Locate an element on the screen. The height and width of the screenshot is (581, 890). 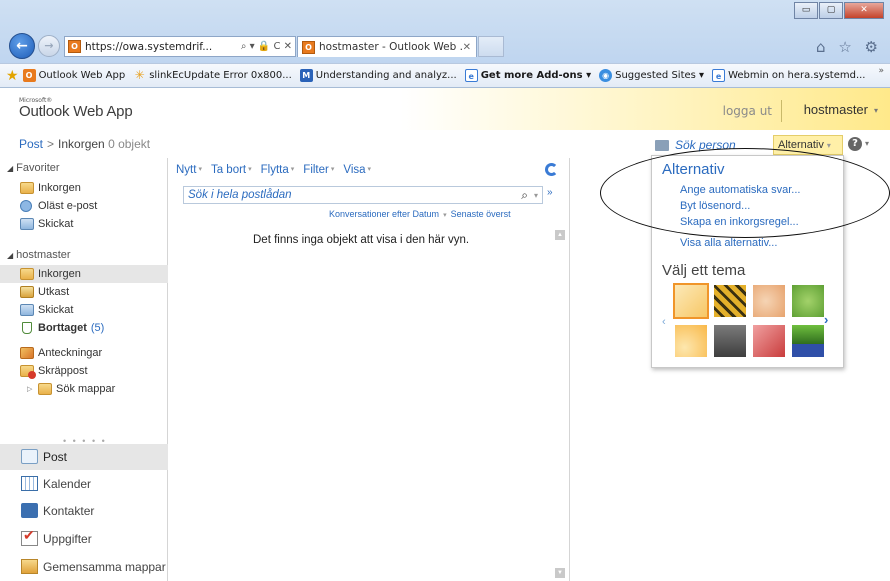
theme-grid is located at coordinates (750, 320).